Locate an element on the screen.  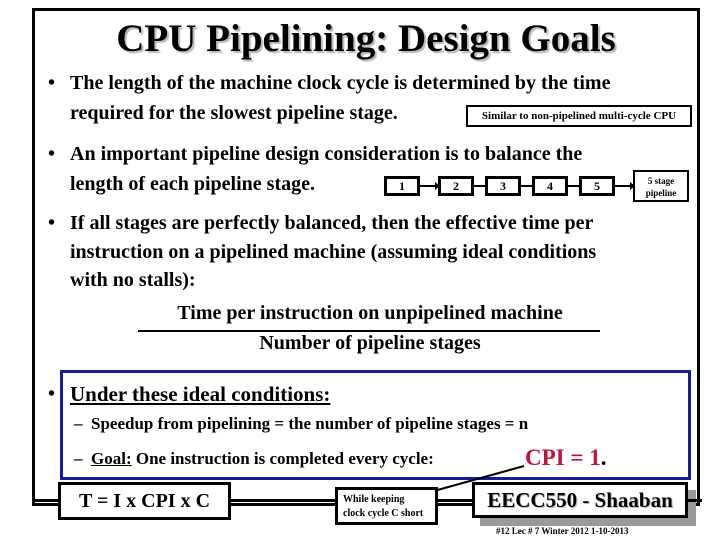
formula-box: T = I x CPI x C is located at coordinates (144, 501).